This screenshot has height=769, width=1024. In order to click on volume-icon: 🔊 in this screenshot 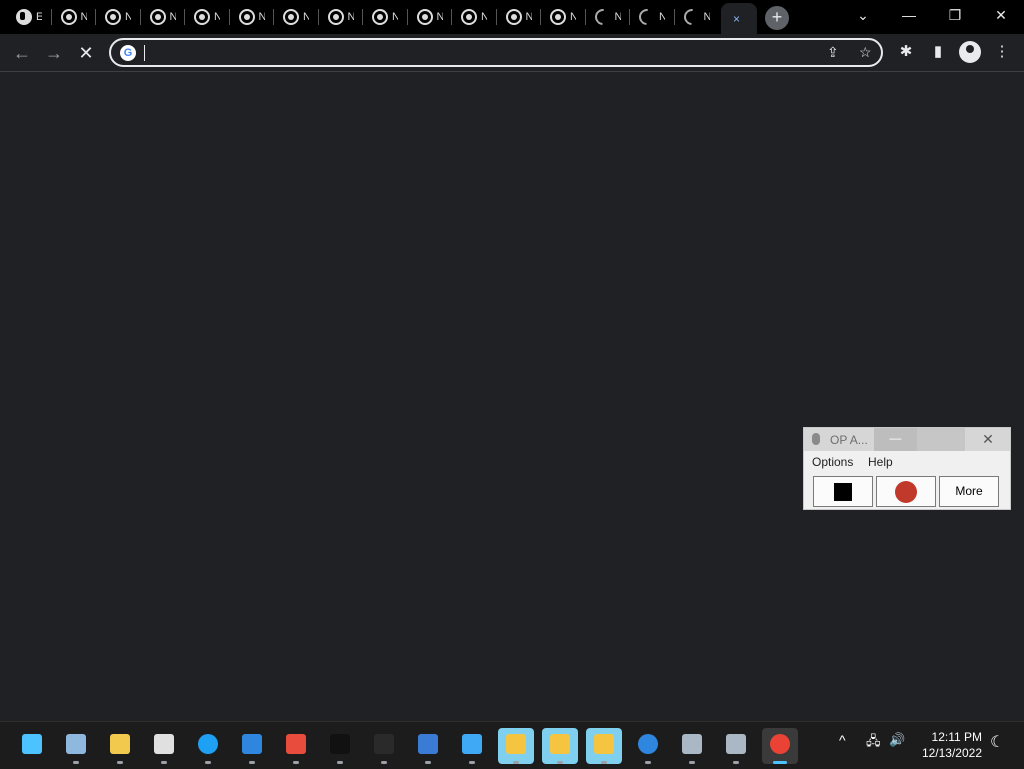, I will do `click(897, 740)`.